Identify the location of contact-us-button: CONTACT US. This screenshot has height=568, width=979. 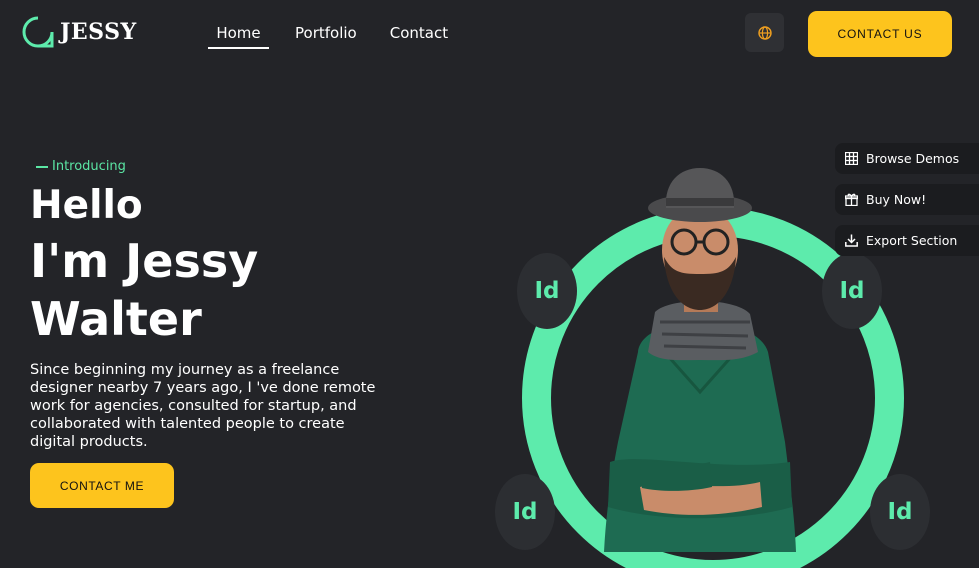
(880, 34).